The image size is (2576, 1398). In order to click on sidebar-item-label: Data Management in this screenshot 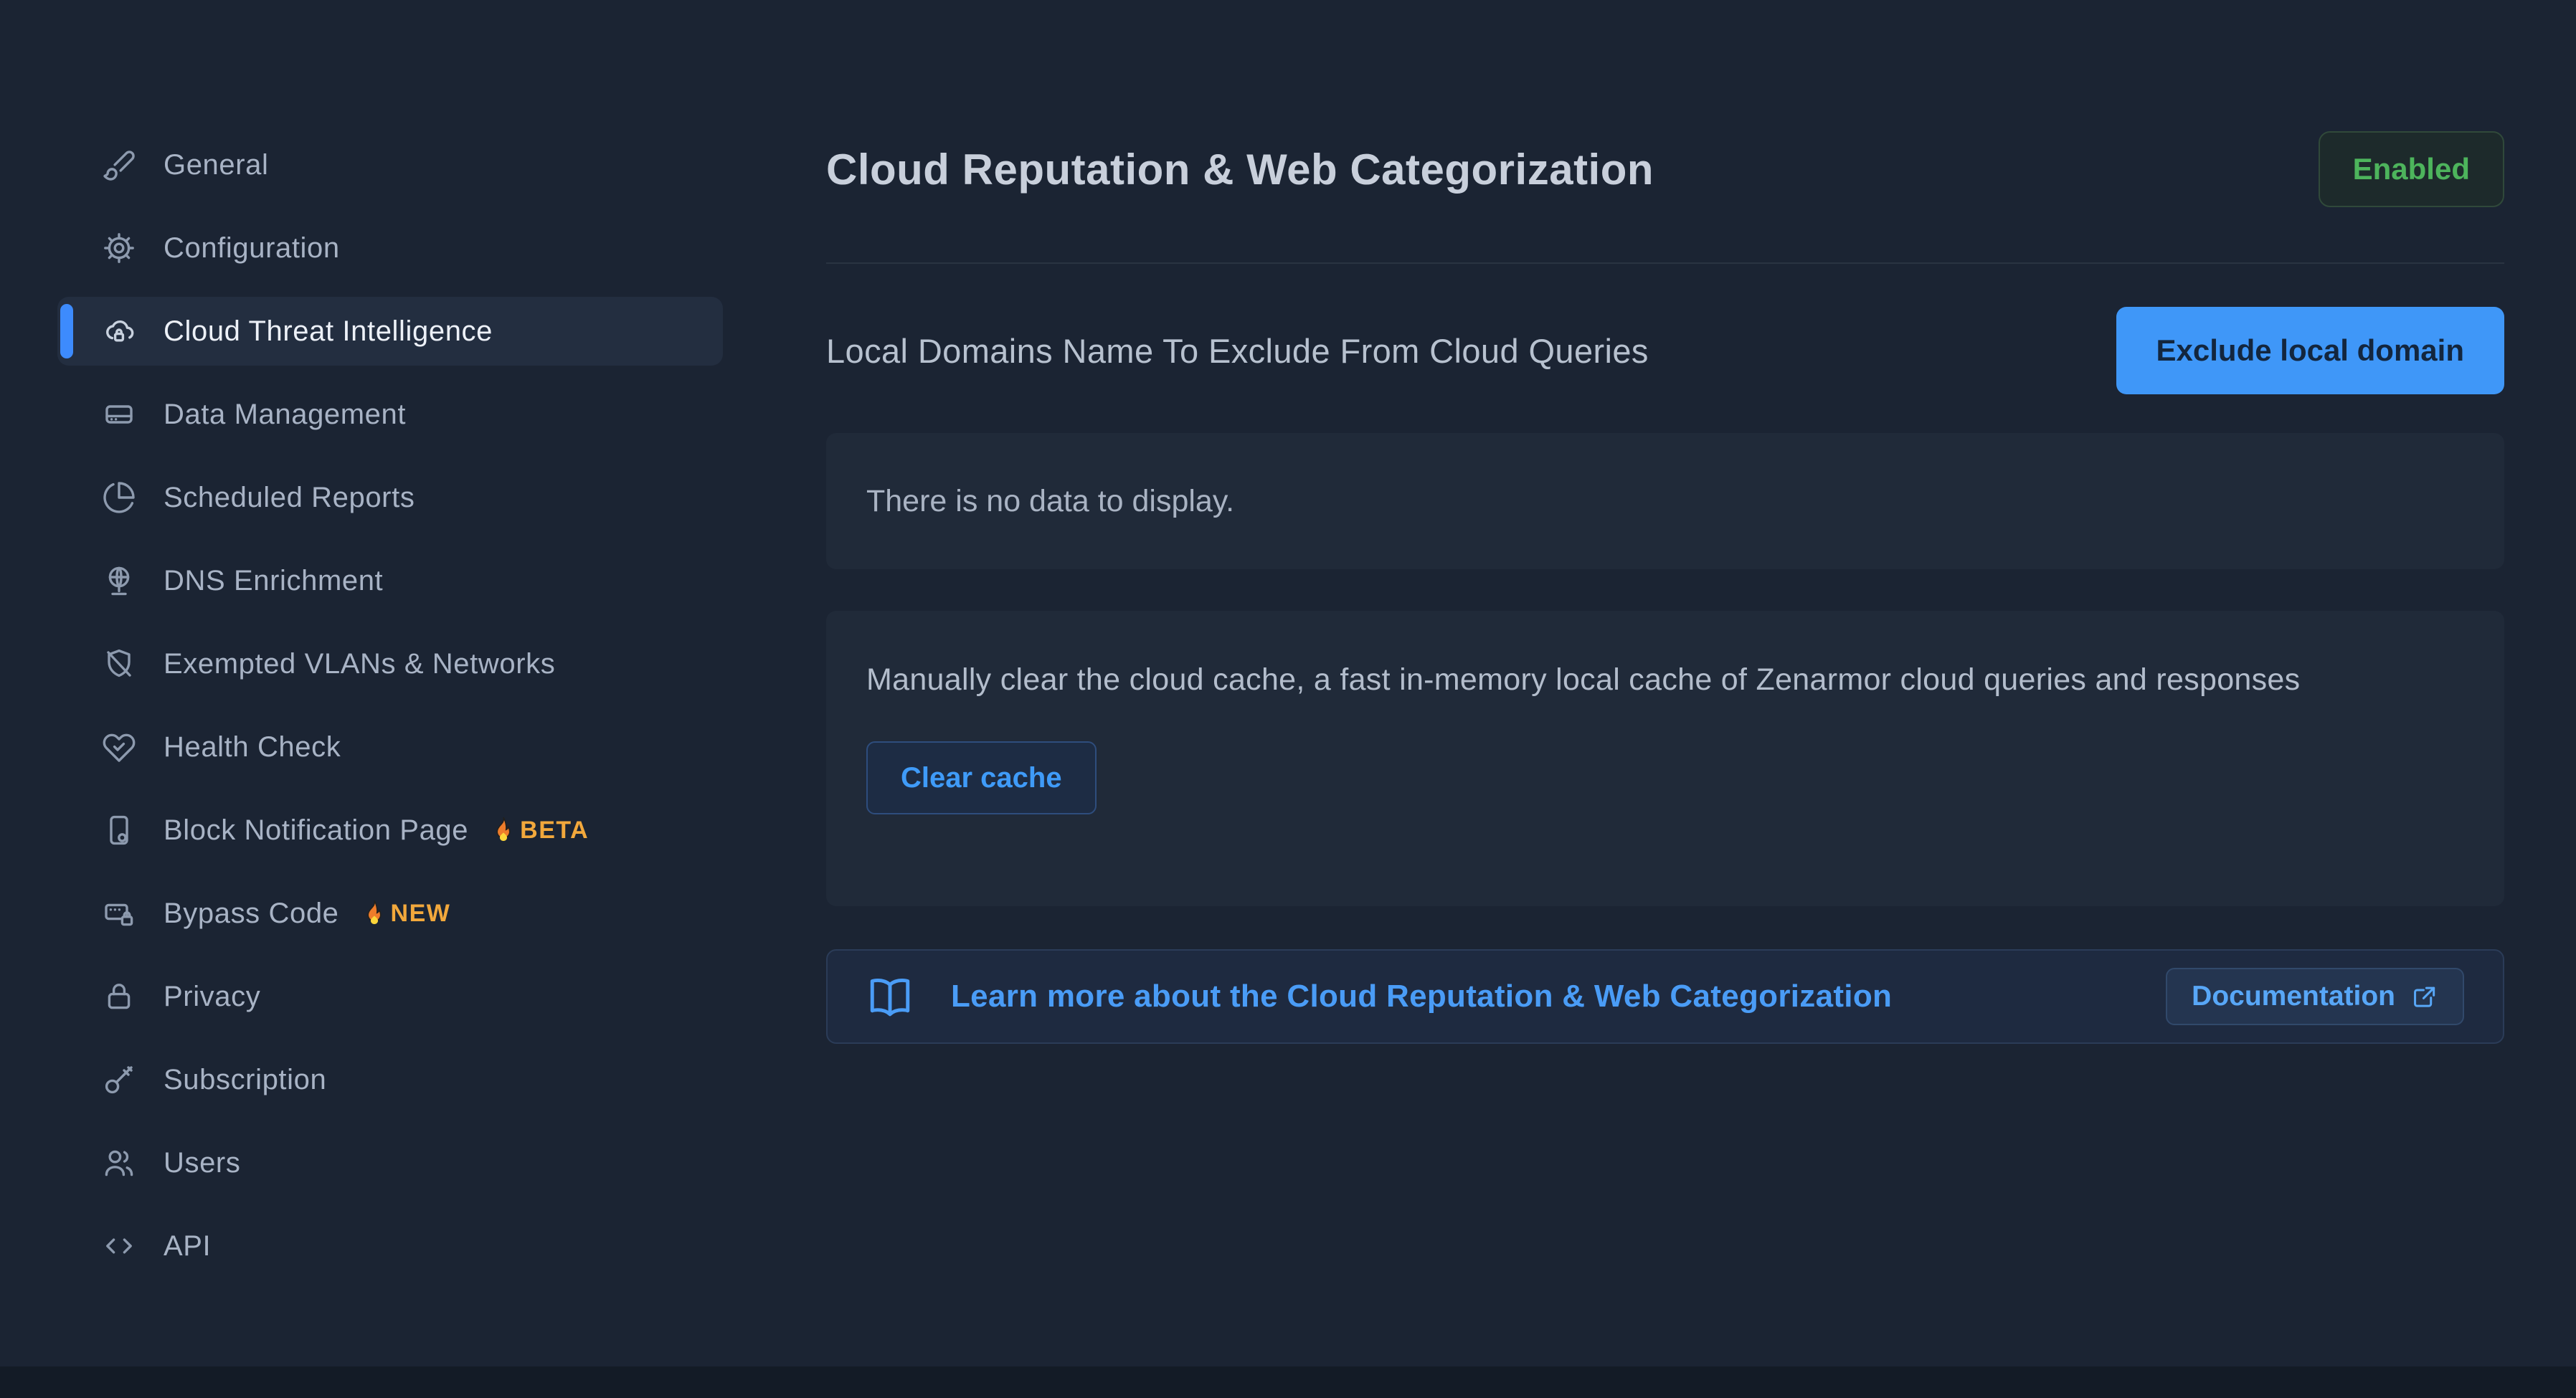, I will do `click(285, 414)`.